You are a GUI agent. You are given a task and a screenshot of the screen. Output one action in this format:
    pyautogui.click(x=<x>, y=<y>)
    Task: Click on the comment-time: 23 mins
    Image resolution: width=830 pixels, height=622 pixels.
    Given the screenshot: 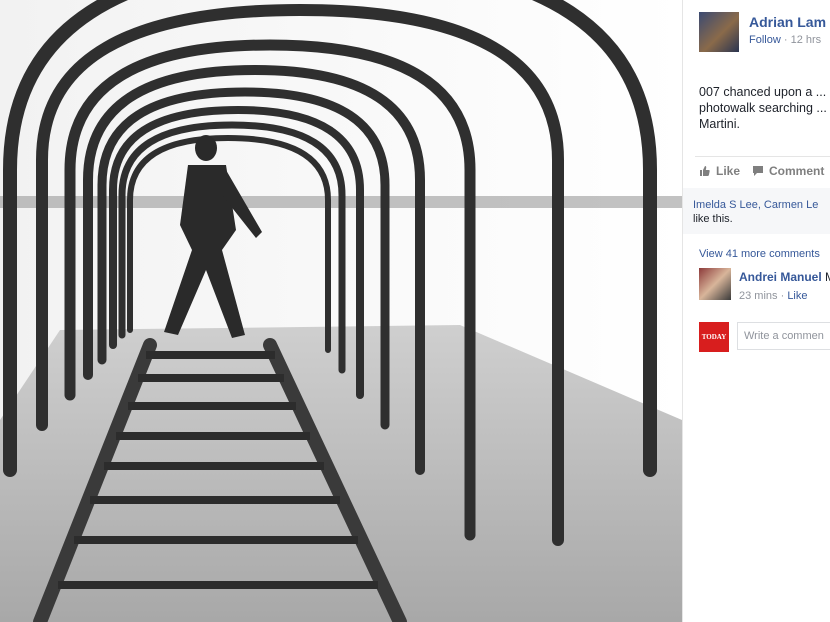 What is the action you would take?
    pyautogui.click(x=758, y=296)
    